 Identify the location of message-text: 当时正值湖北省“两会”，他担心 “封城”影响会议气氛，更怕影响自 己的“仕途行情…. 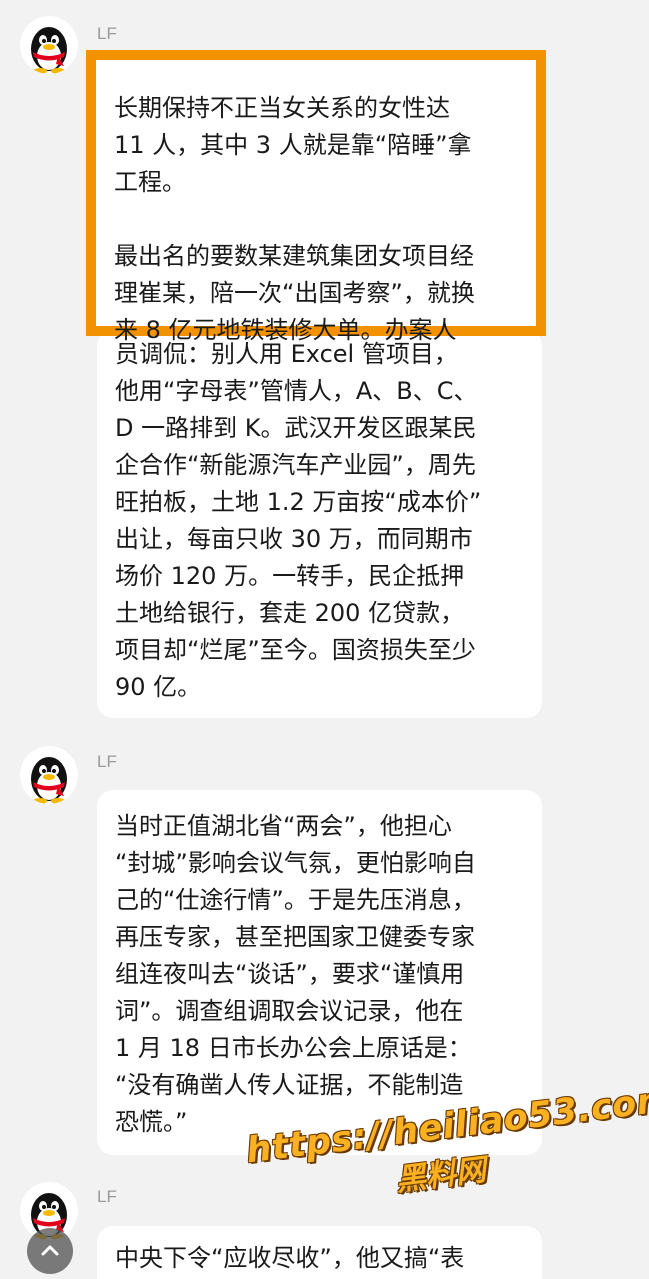
(295, 974).